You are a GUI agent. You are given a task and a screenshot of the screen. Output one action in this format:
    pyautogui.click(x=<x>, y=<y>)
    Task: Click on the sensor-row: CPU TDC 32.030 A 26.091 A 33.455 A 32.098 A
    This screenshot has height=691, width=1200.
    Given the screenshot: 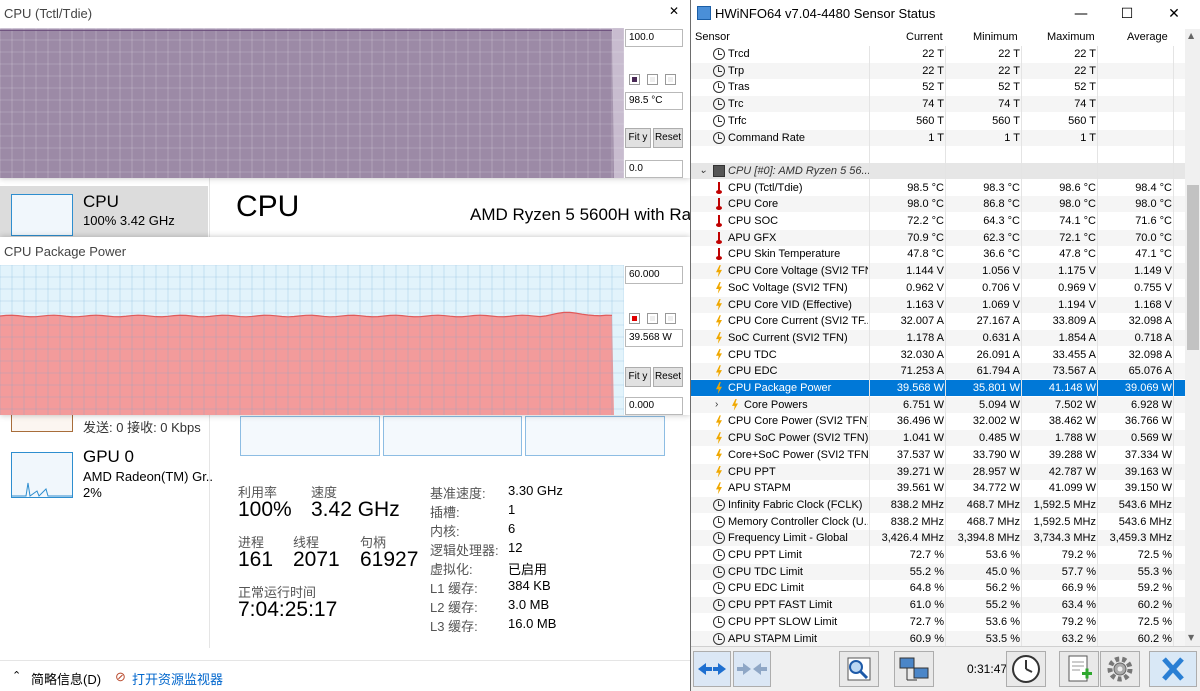 What is the action you would take?
    pyautogui.click(x=938, y=355)
    